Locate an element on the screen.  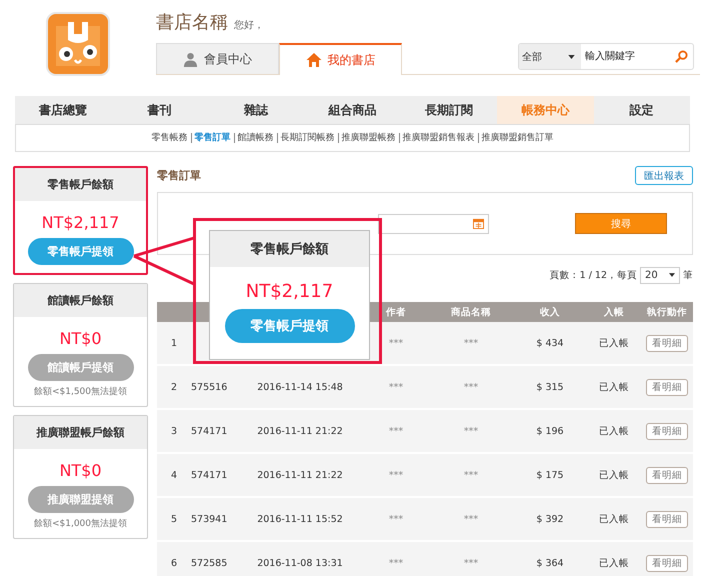
limit-note: 餘額<$1,500無法提領 is located at coordinates (81, 392).